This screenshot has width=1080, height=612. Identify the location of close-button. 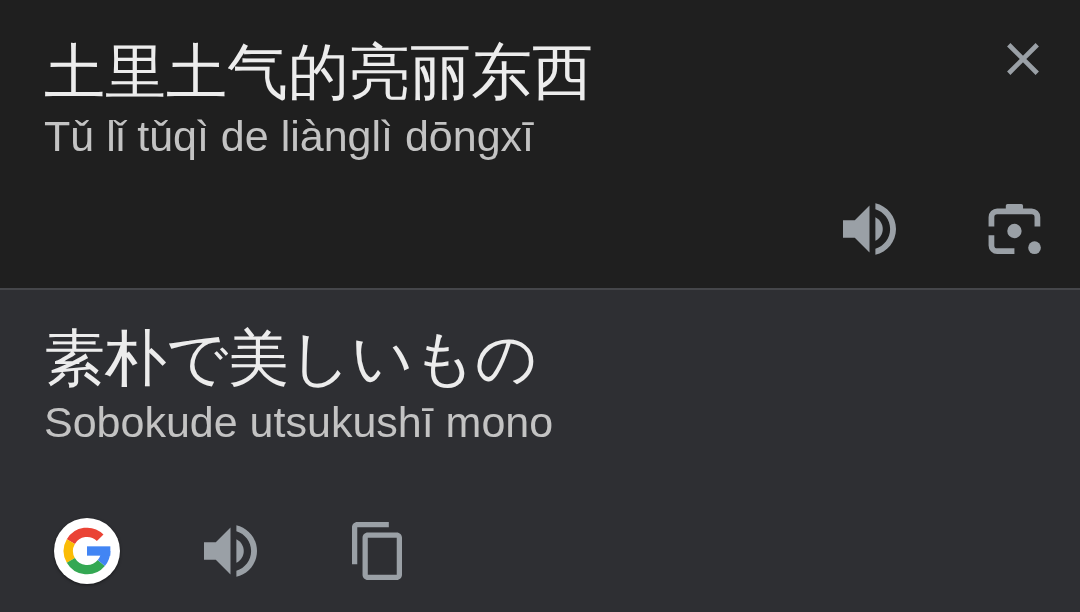
(1023, 59).